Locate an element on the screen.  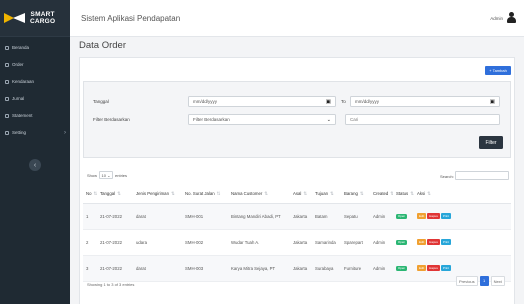
column-label: Tujuan is located at coordinates (321, 194).